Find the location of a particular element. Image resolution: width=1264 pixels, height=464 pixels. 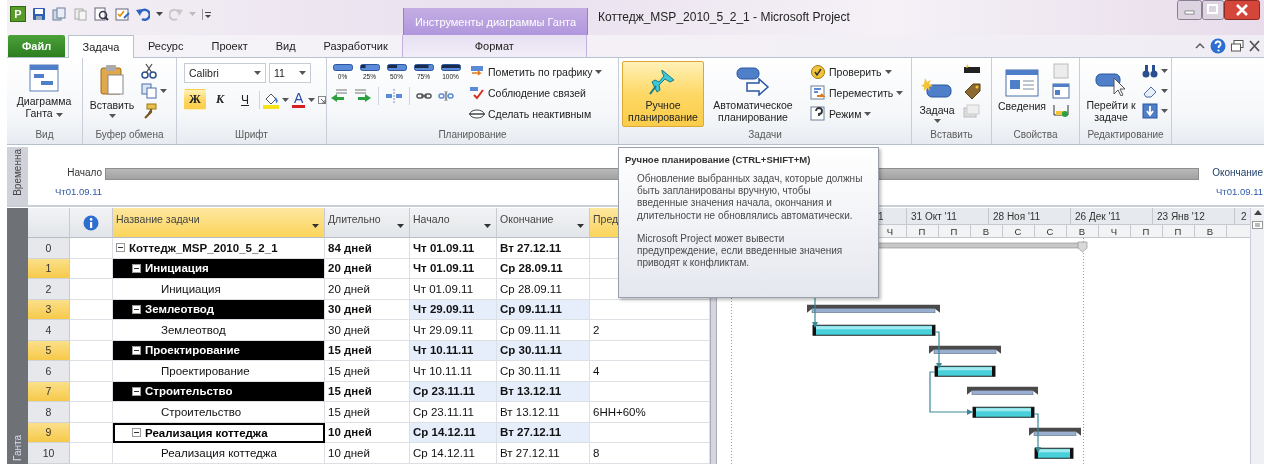

tab: Вид is located at coordinates (285, 46).